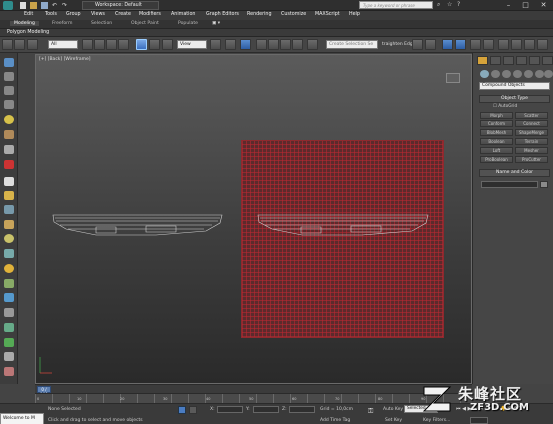 The width and height of the screenshot is (553, 424). Describe the element at coordinates (230, 409) in the screenshot. I see `x-coordinate-field` at that location.